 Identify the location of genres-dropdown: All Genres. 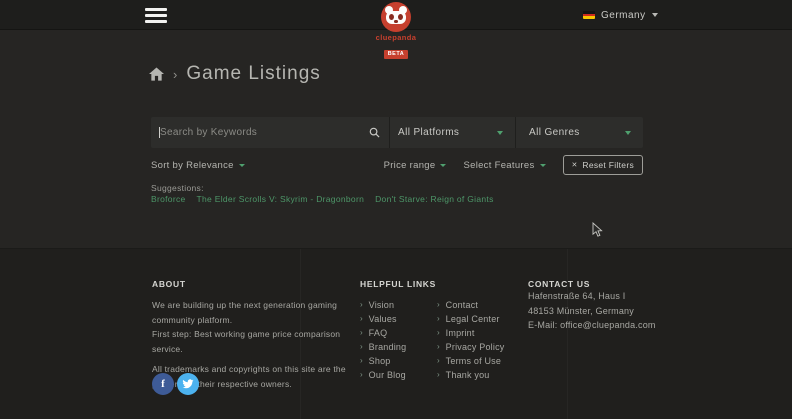
(579, 132).